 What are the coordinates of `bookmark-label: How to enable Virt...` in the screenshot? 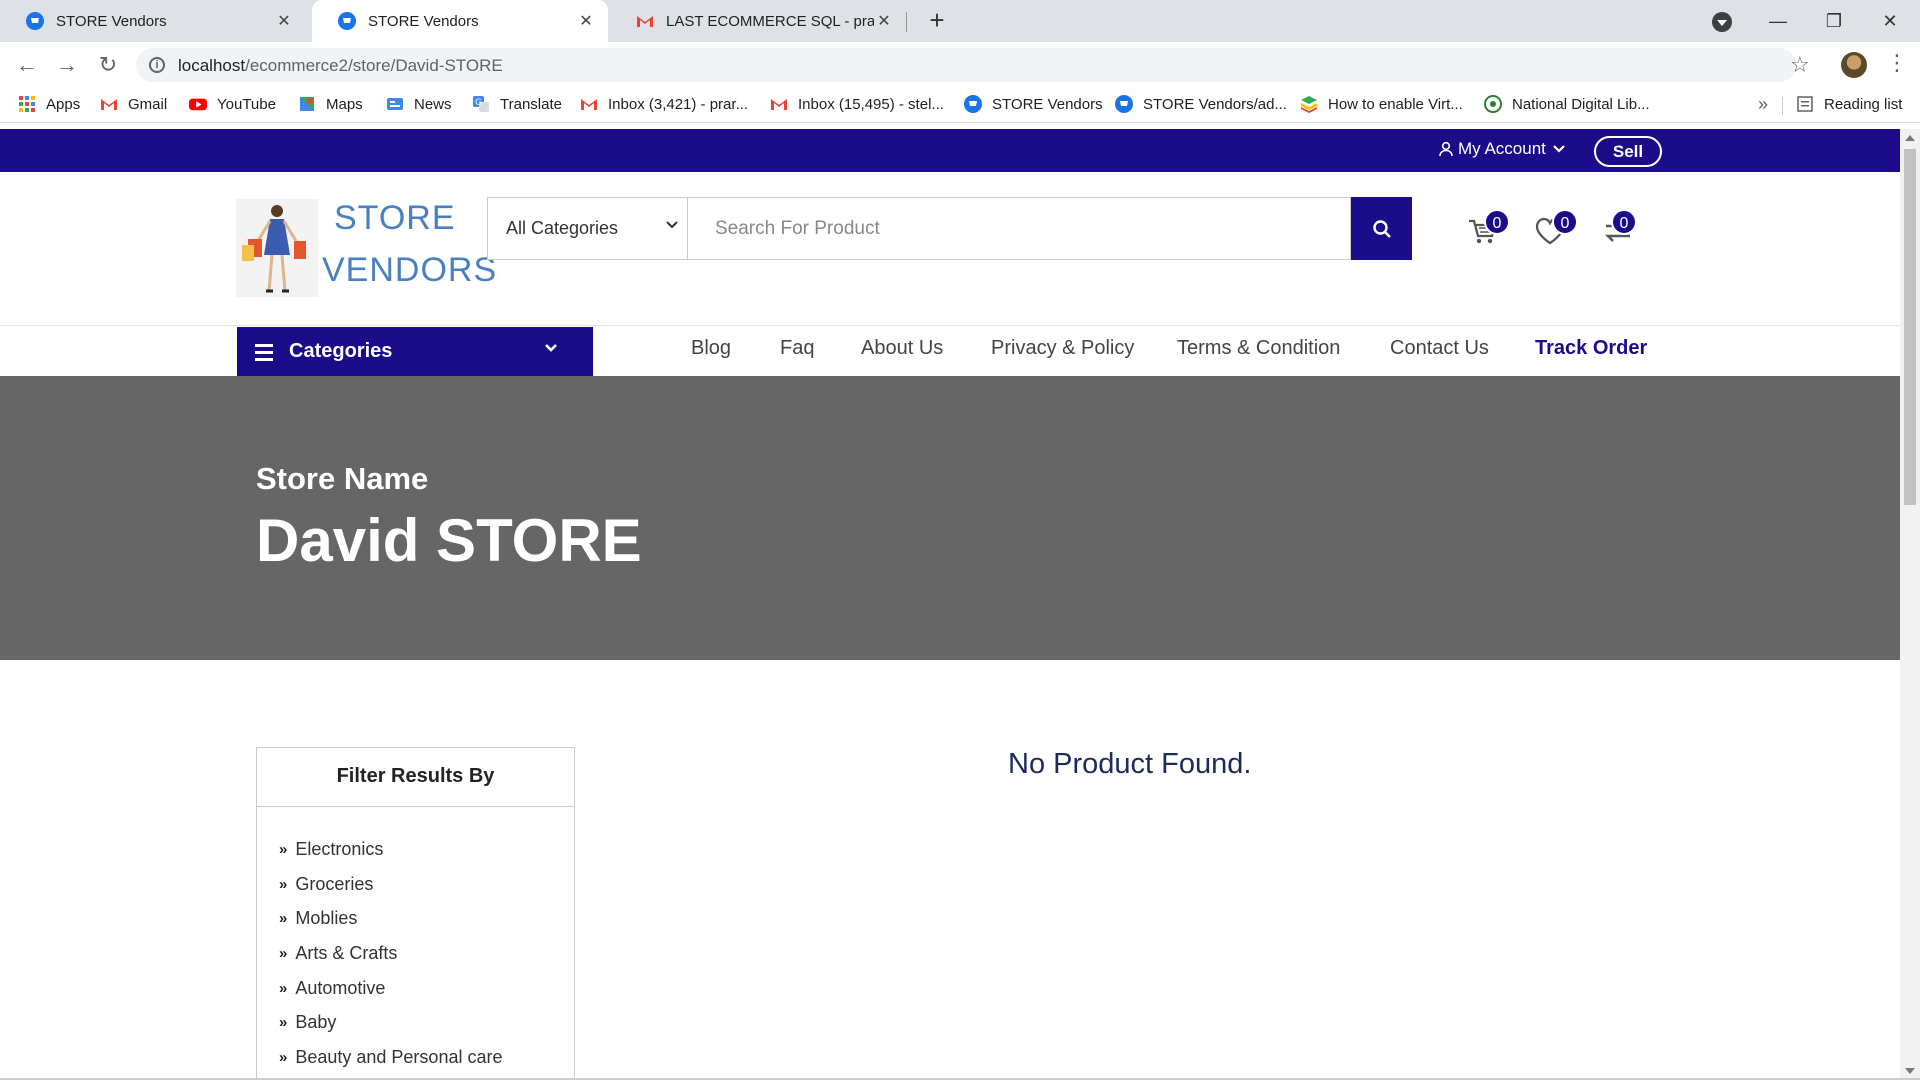 It's located at (1395, 104).